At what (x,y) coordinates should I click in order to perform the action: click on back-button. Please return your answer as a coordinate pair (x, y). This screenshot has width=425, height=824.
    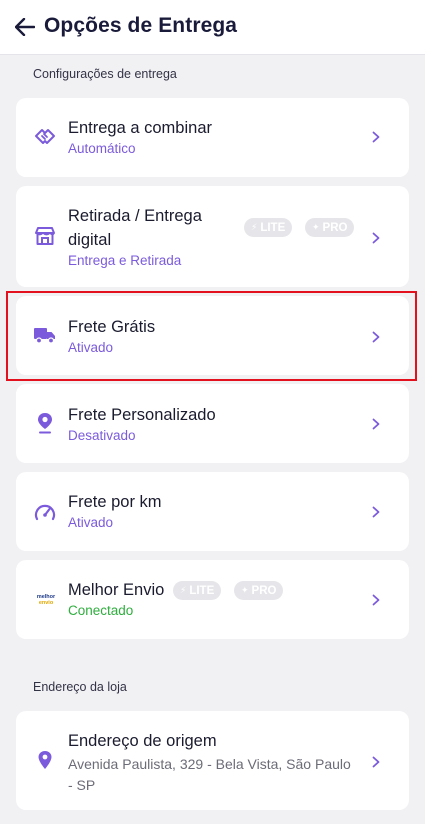
    Looking at the image, I should click on (25, 27).